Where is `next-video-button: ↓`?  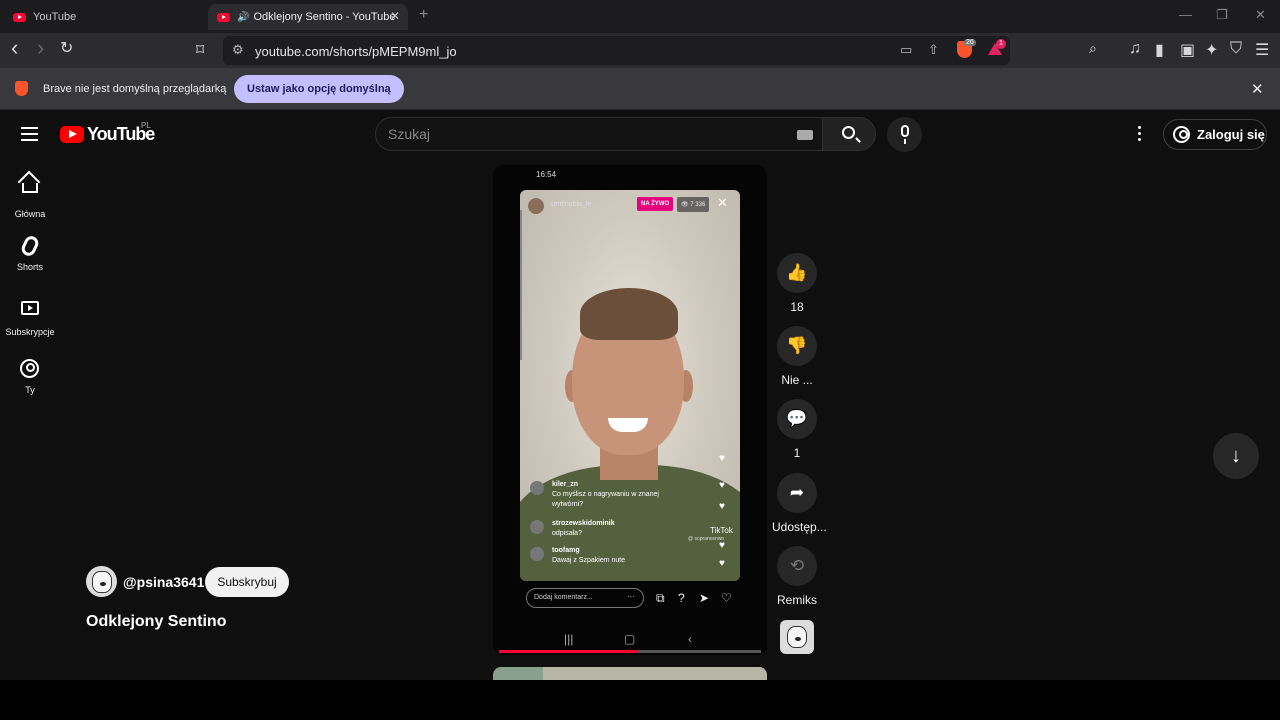
next-video-button: ↓ is located at coordinates (1236, 456).